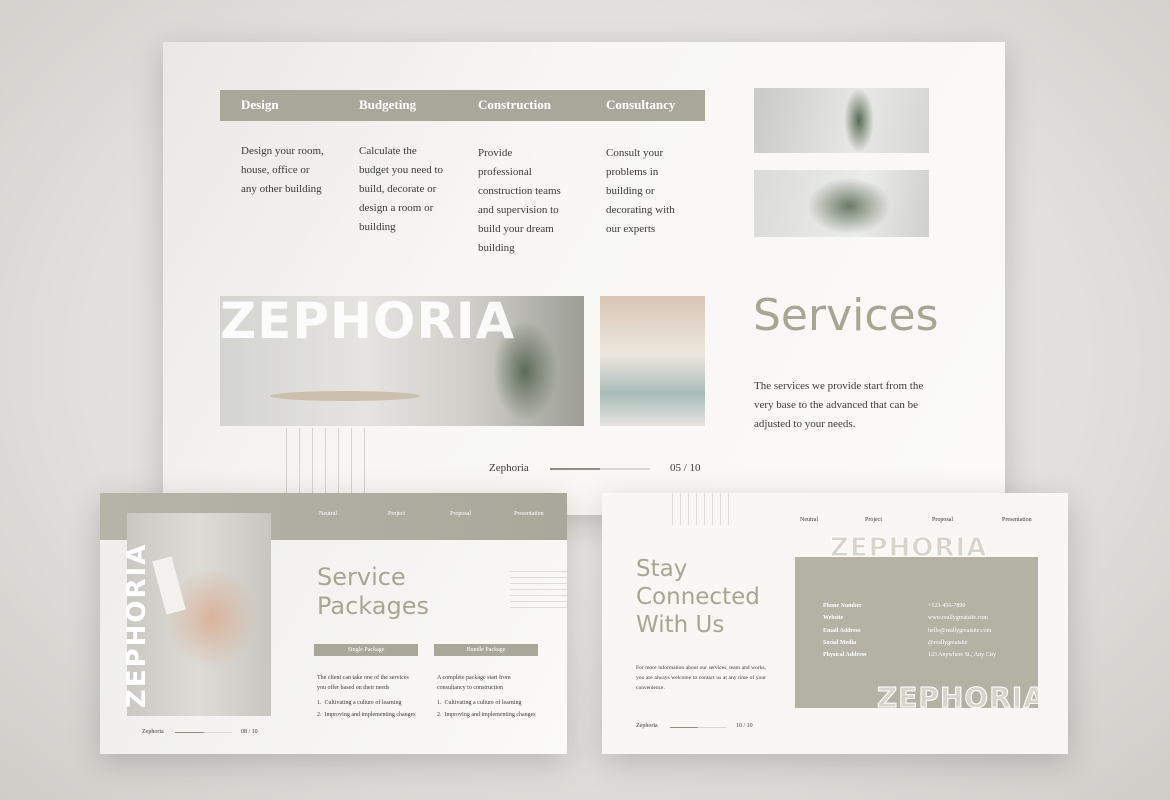 Image resolution: width=1170 pixels, height=800 pixels. What do you see at coordinates (514, 104) in the screenshot?
I see `tab-construction: Construction` at bounding box center [514, 104].